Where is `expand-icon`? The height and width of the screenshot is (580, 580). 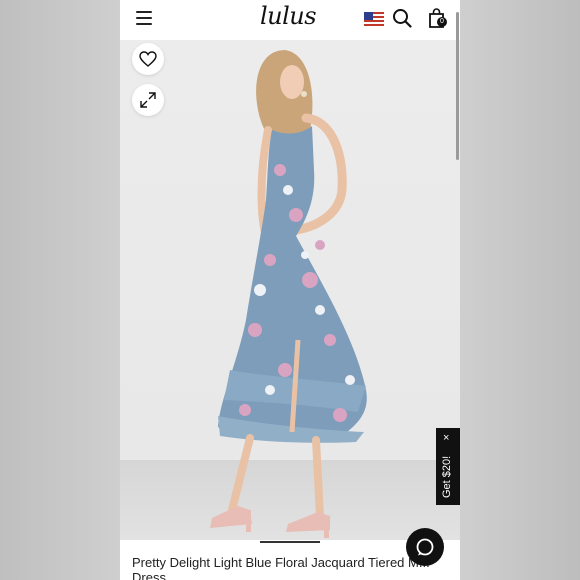
expand-icon is located at coordinates (148, 100).